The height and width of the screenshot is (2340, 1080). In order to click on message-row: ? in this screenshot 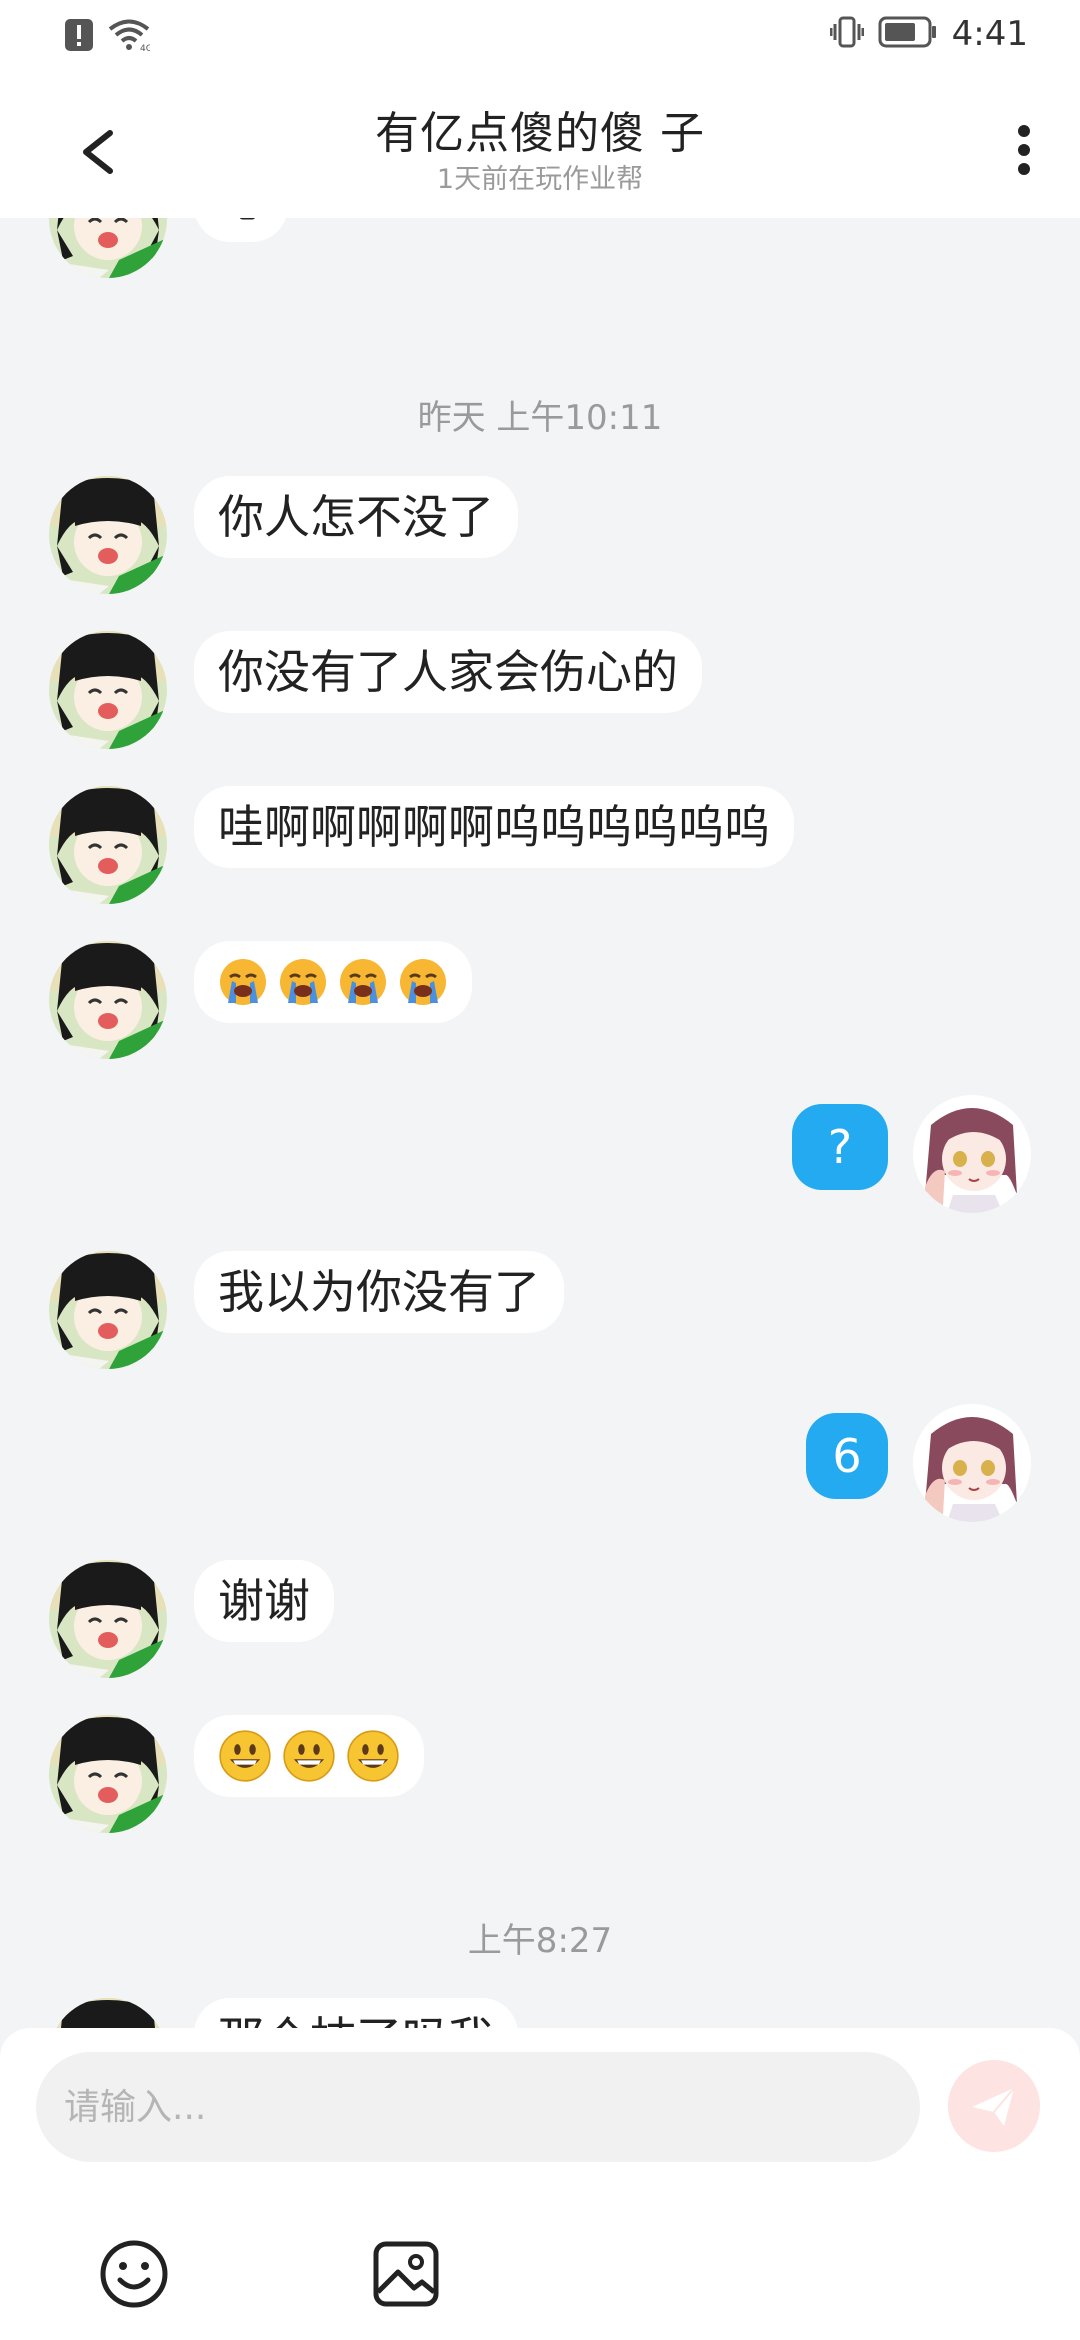, I will do `click(540, 1154)`.